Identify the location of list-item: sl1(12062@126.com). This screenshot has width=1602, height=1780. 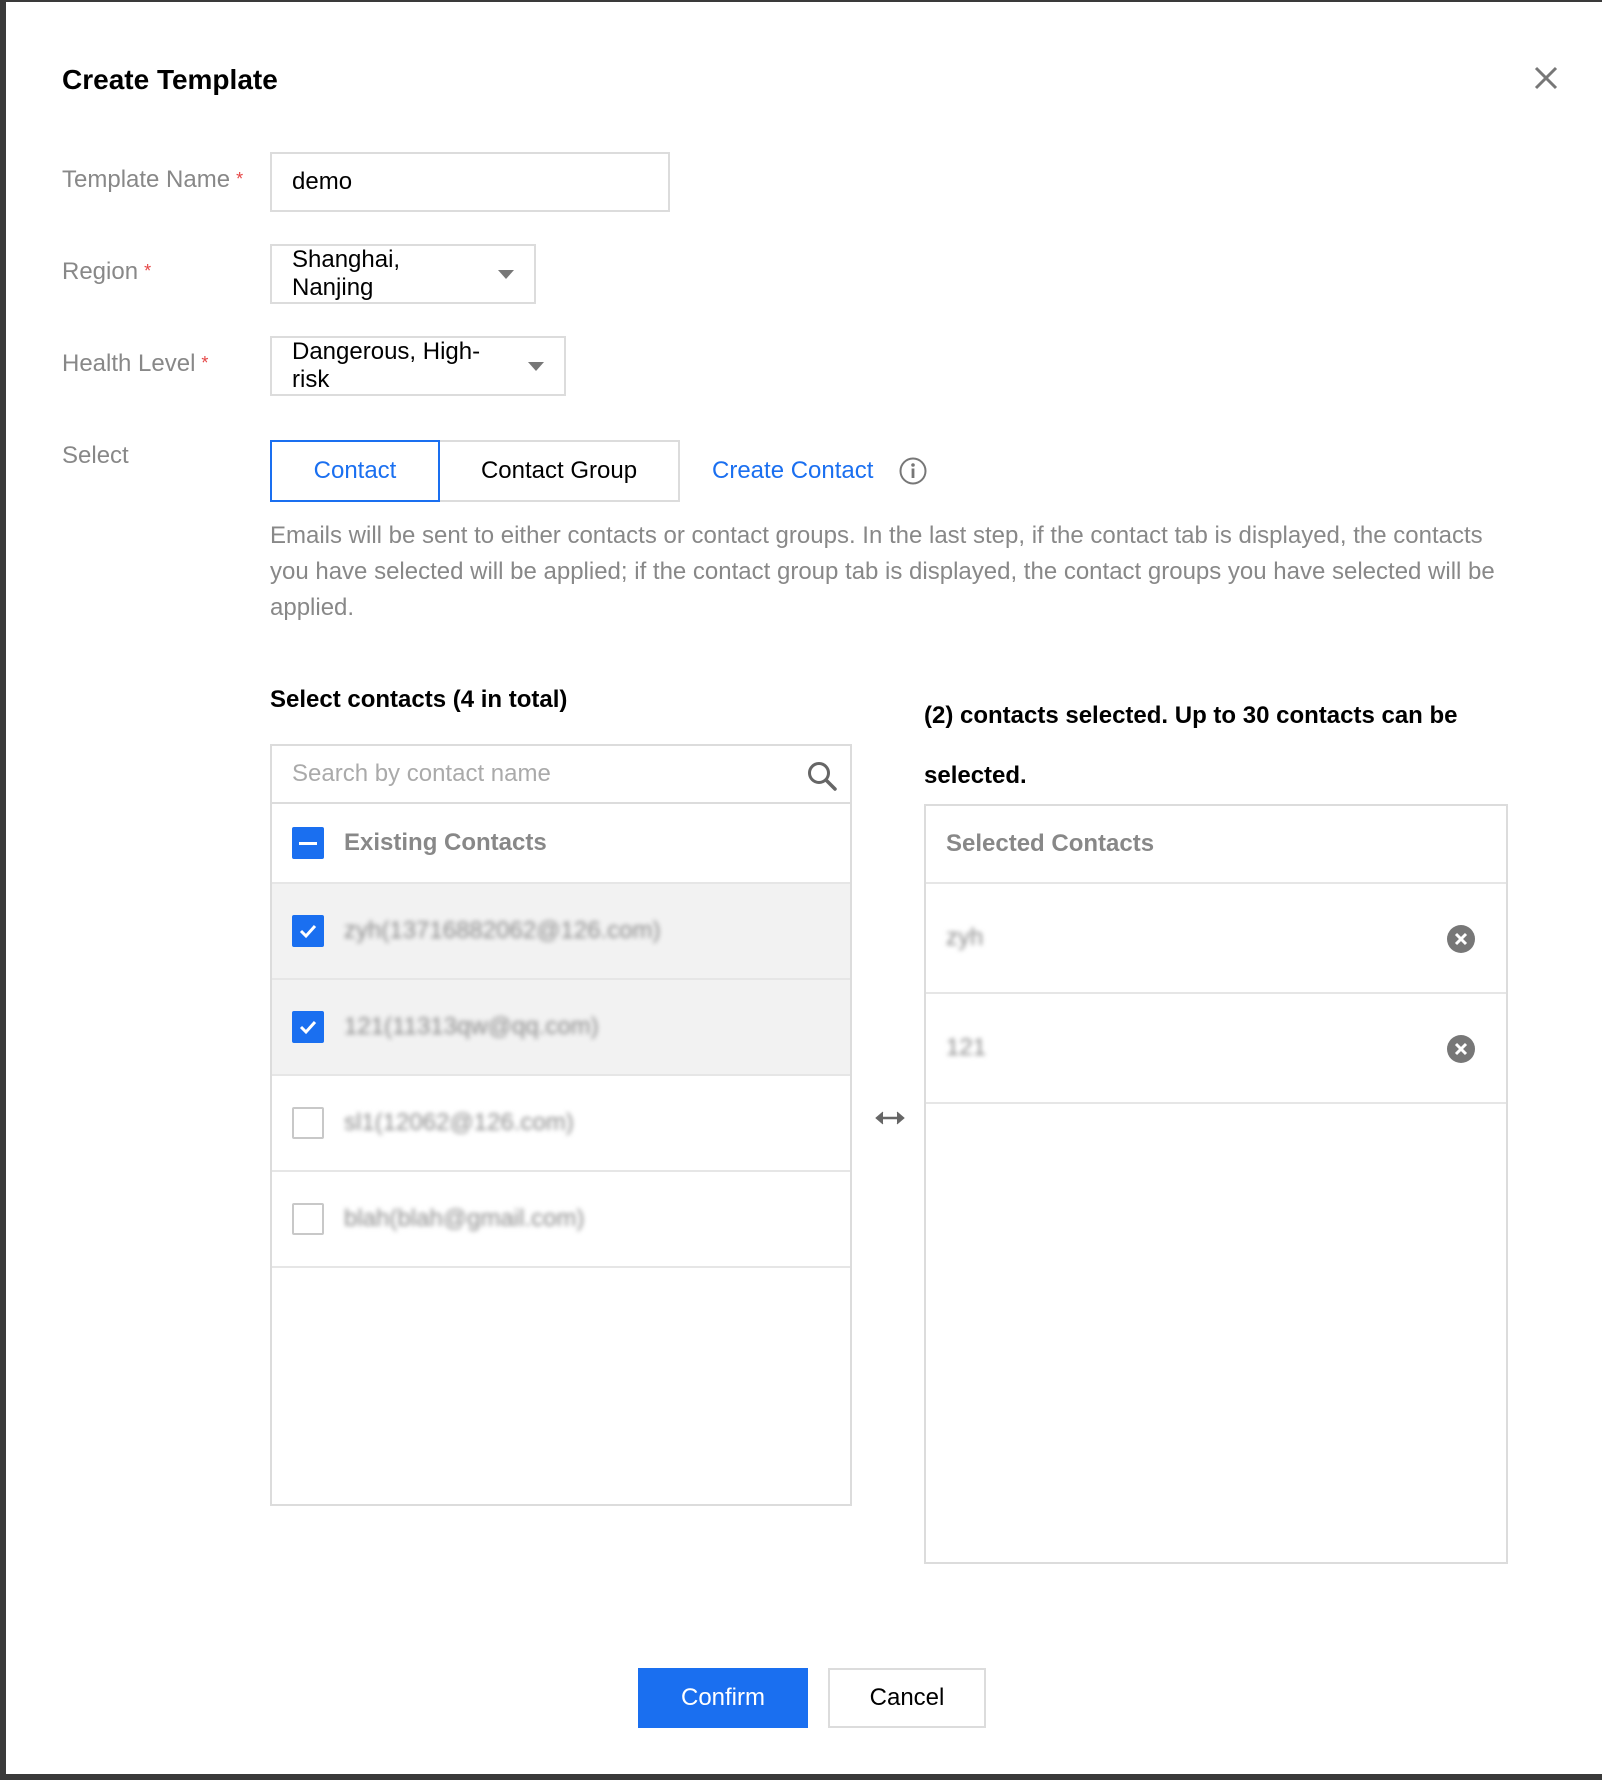
(561, 1124).